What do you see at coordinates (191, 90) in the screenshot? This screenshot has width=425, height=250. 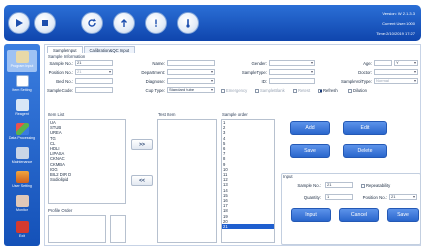 I see `cup-type-select: Standard tube` at bounding box center [191, 90].